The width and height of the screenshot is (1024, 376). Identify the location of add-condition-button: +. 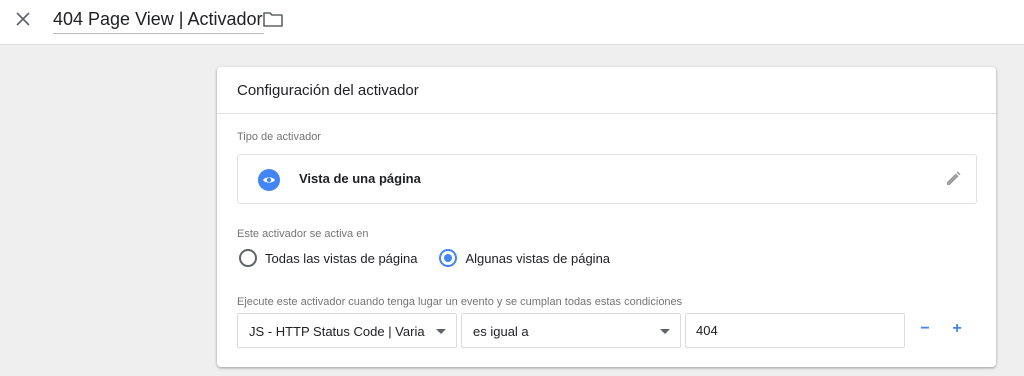
(957, 330).